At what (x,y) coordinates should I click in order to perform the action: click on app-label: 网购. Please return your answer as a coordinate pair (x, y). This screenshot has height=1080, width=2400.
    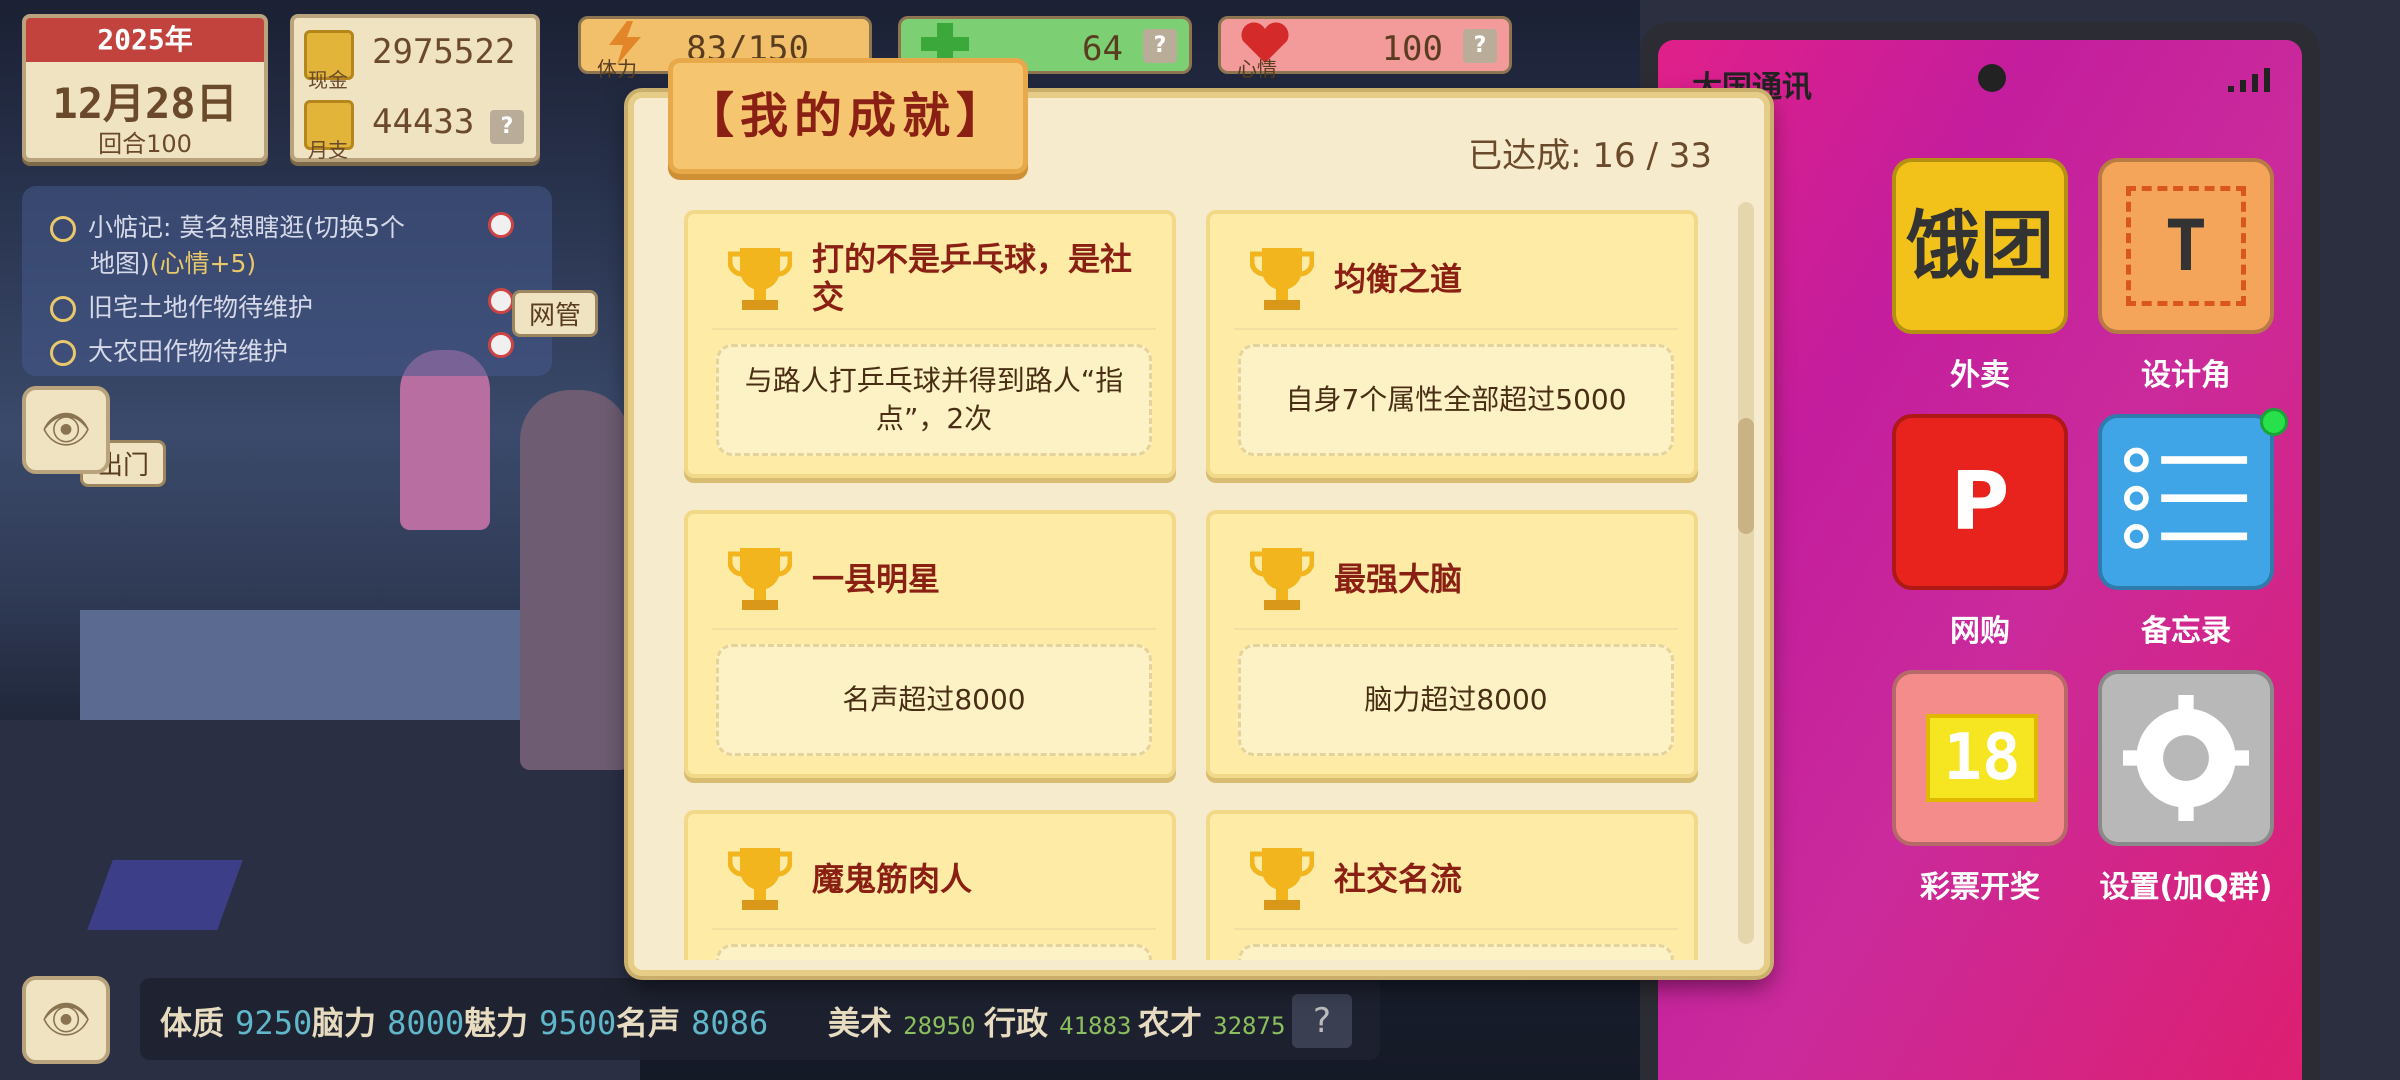
    Looking at the image, I should click on (1980, 631).